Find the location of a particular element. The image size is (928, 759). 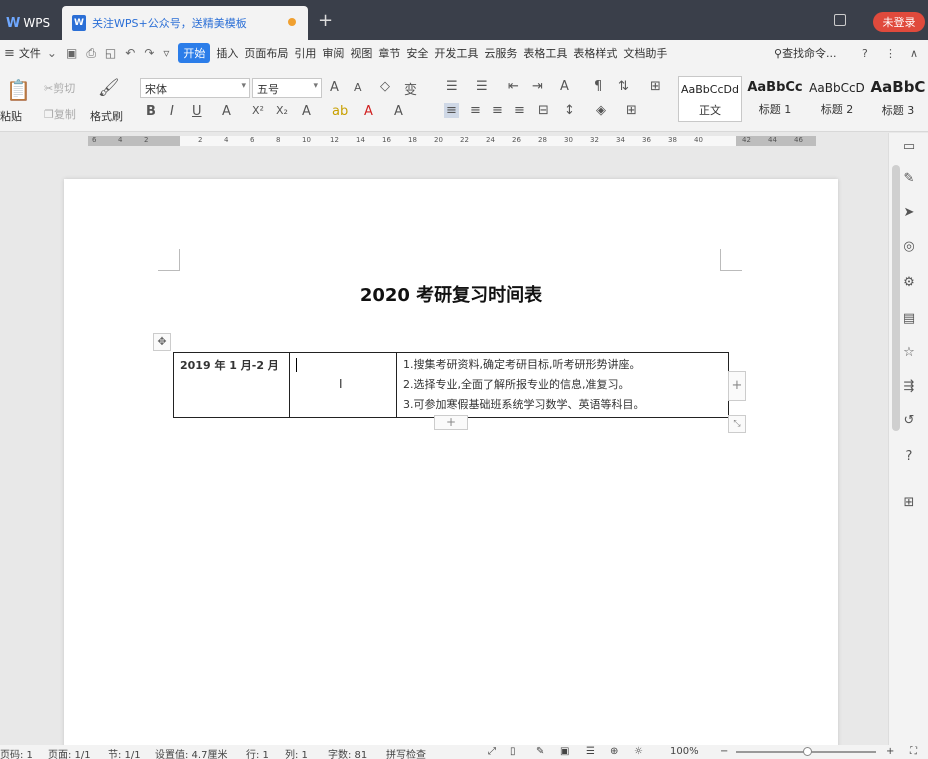

document-title: 2020 考研复习时间表 is located at coordinates (451, 294).